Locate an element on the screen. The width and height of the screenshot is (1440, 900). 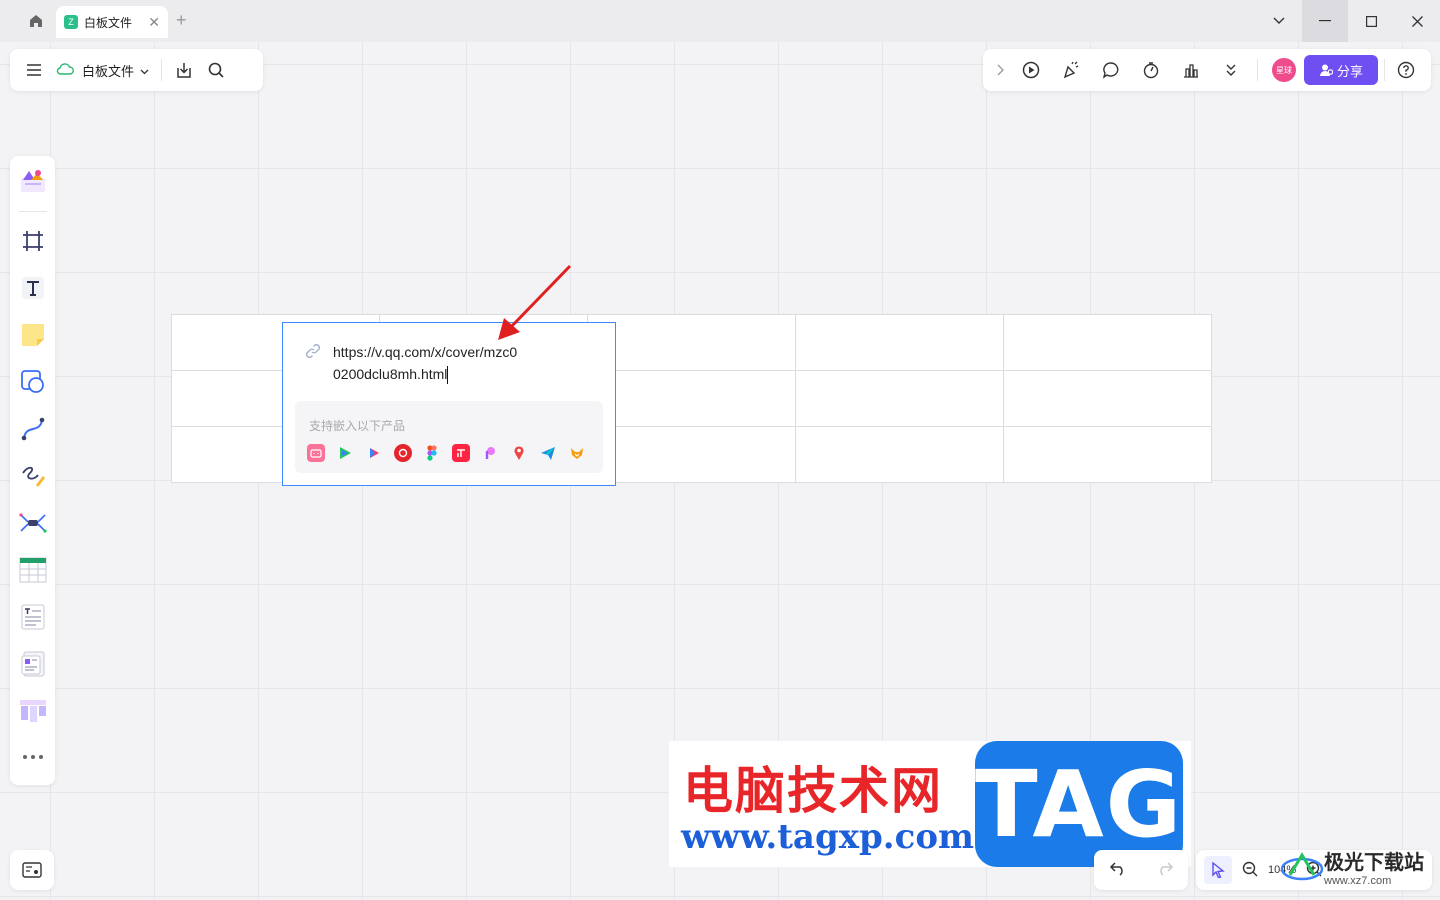
comment-icon is located at coordinates (1111, 70).